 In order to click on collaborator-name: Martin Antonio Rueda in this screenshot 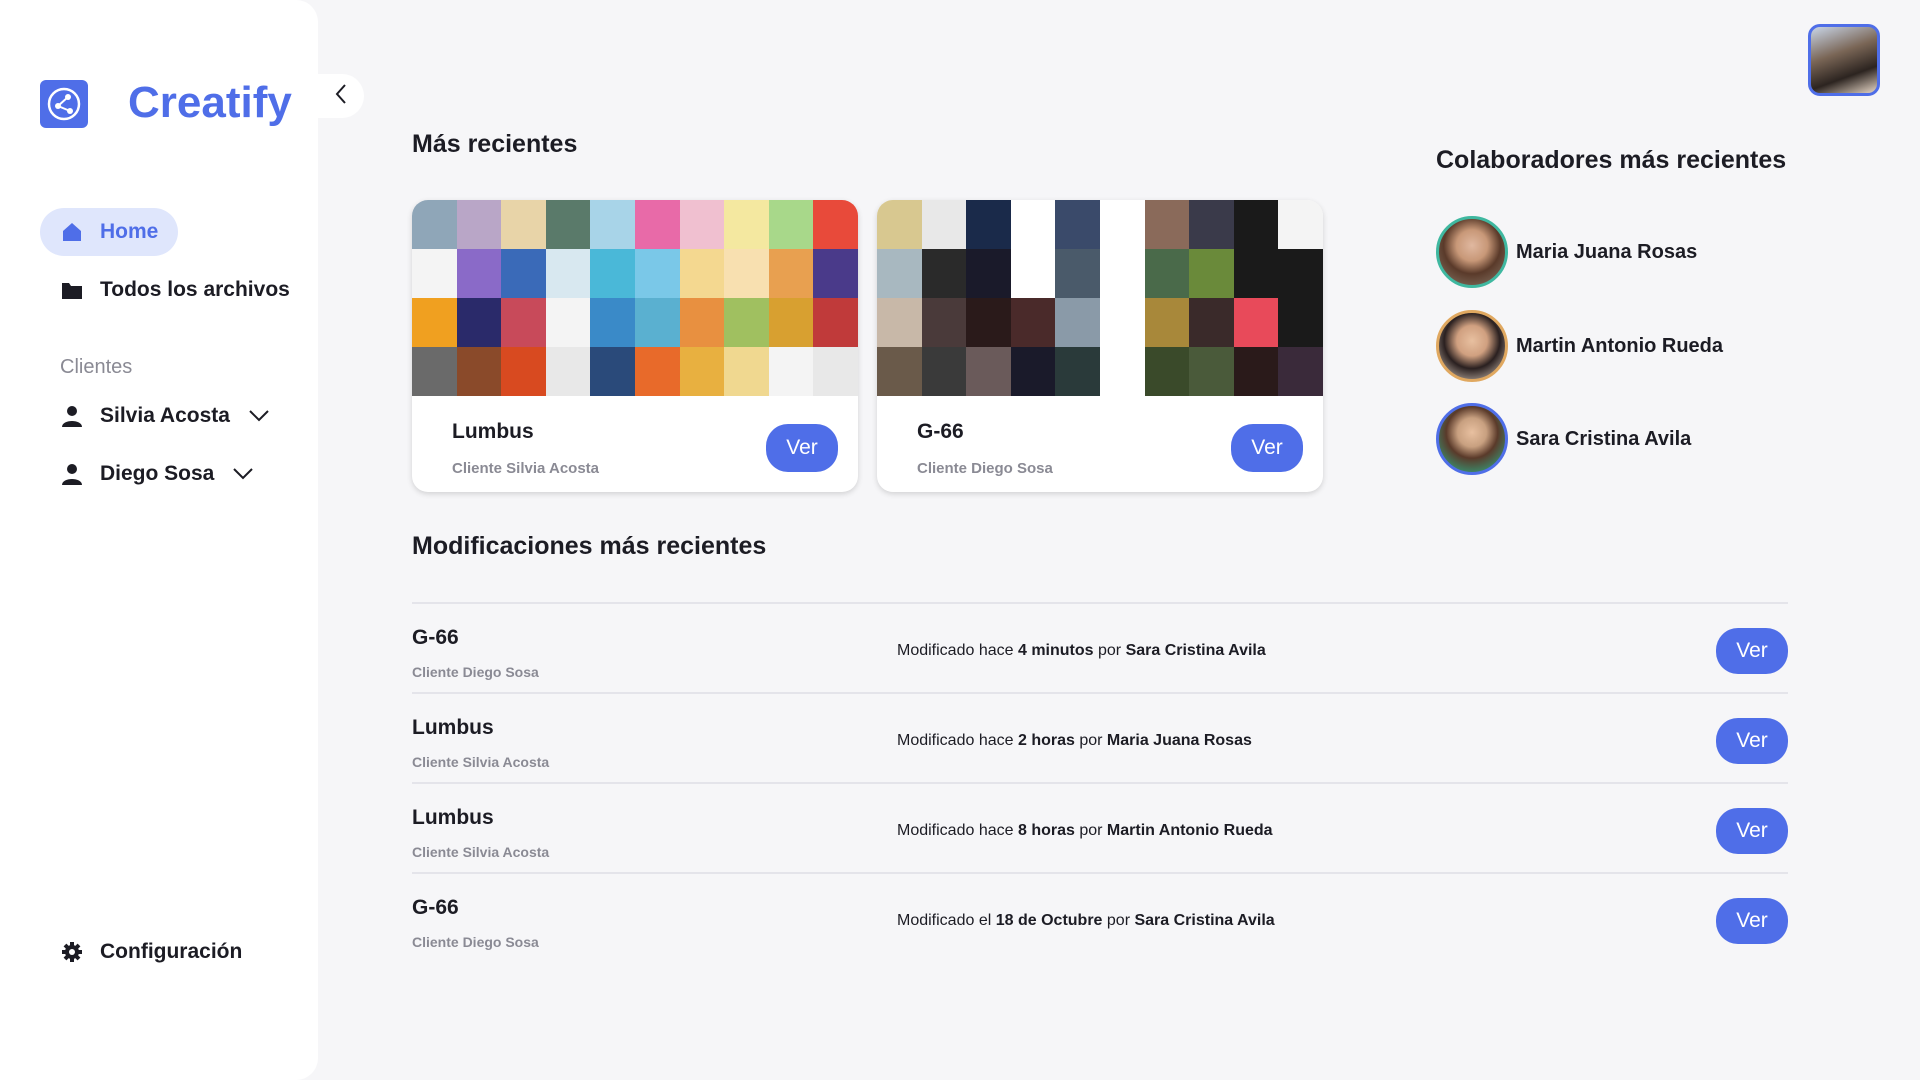, I will do `click(1620, 345)`.